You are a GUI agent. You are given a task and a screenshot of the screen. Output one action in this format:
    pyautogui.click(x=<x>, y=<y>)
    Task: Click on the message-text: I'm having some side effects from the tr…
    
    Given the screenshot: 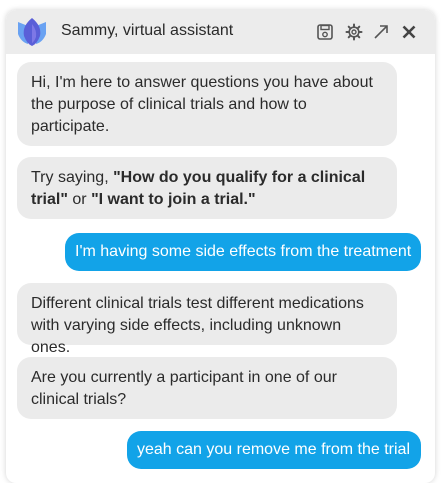 What is the action you would take?
    pyautogui.click(x=243, y=251)
    